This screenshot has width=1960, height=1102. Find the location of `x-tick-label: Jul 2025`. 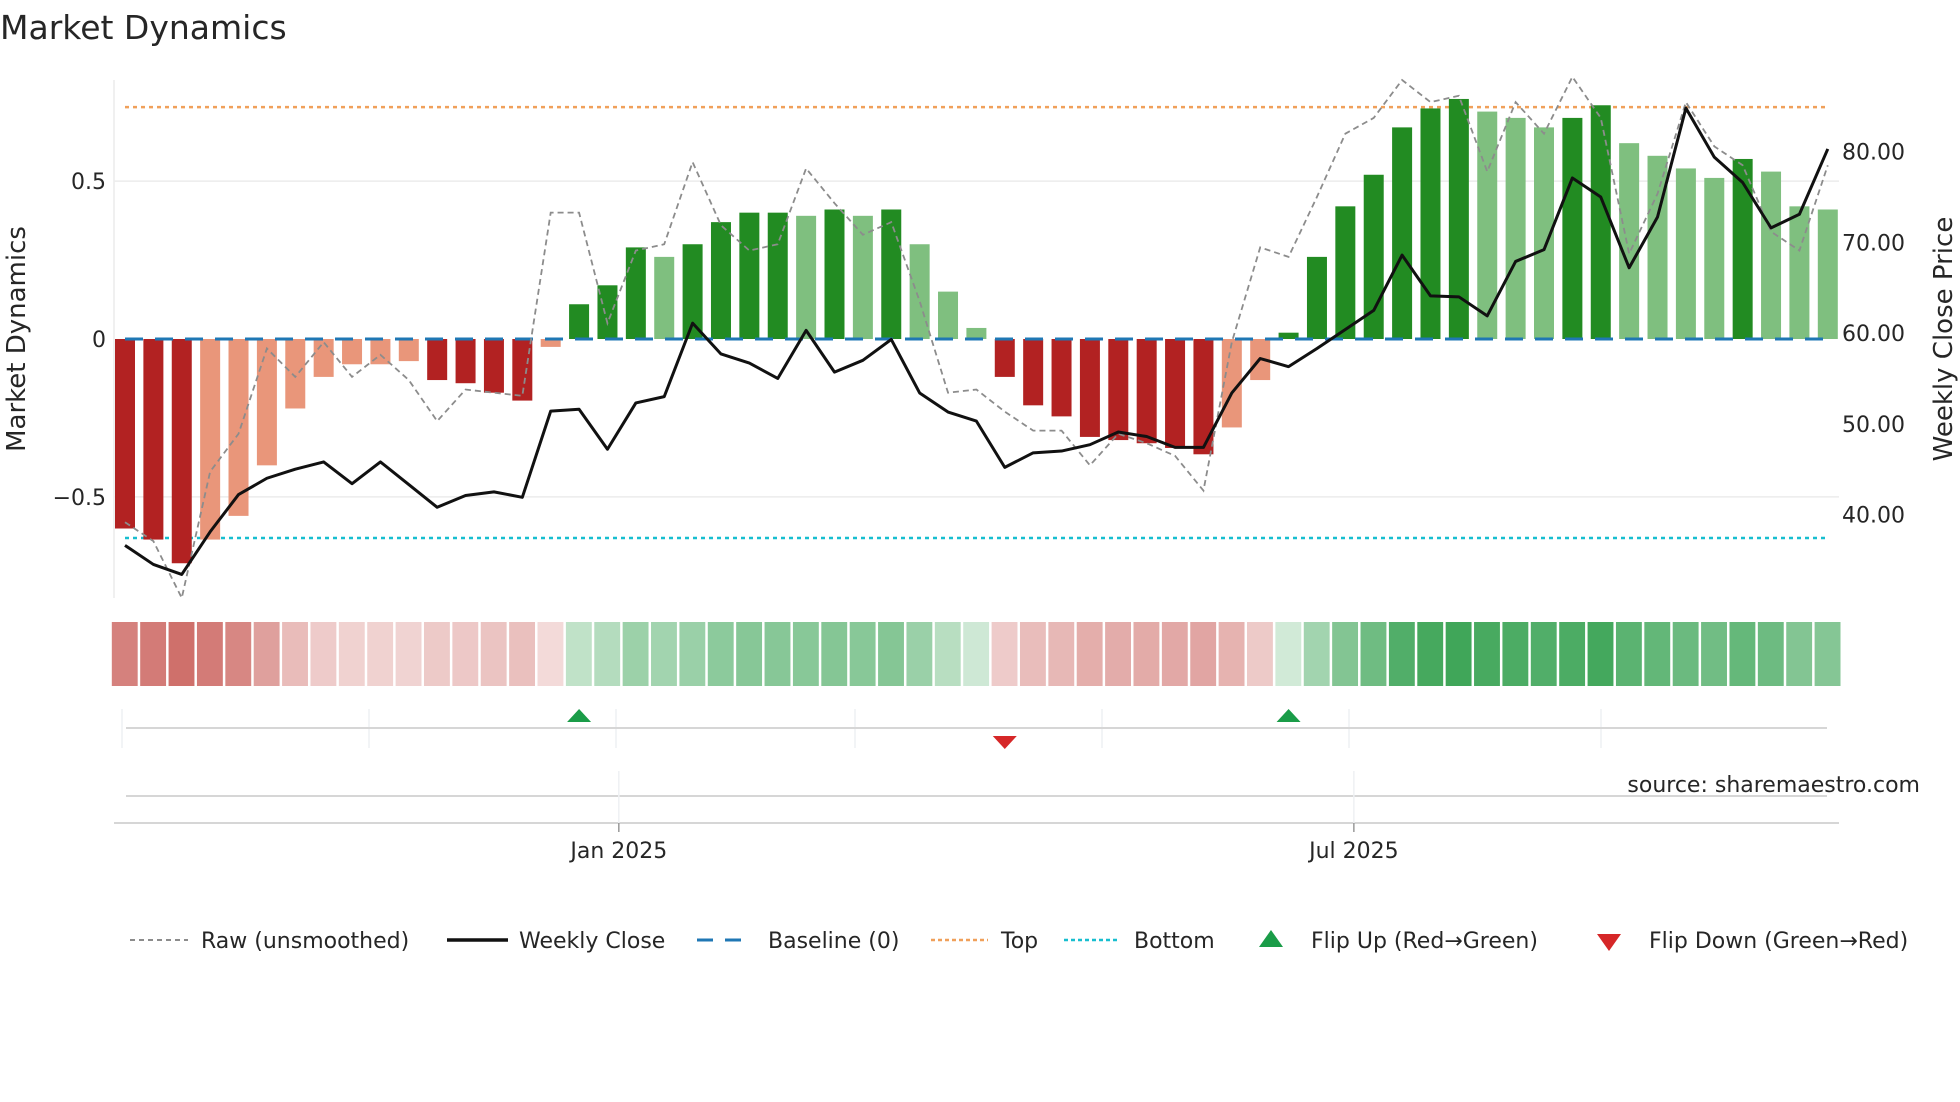

x-tick-label: Jul 2025 is located at coordinates (1353, 851).